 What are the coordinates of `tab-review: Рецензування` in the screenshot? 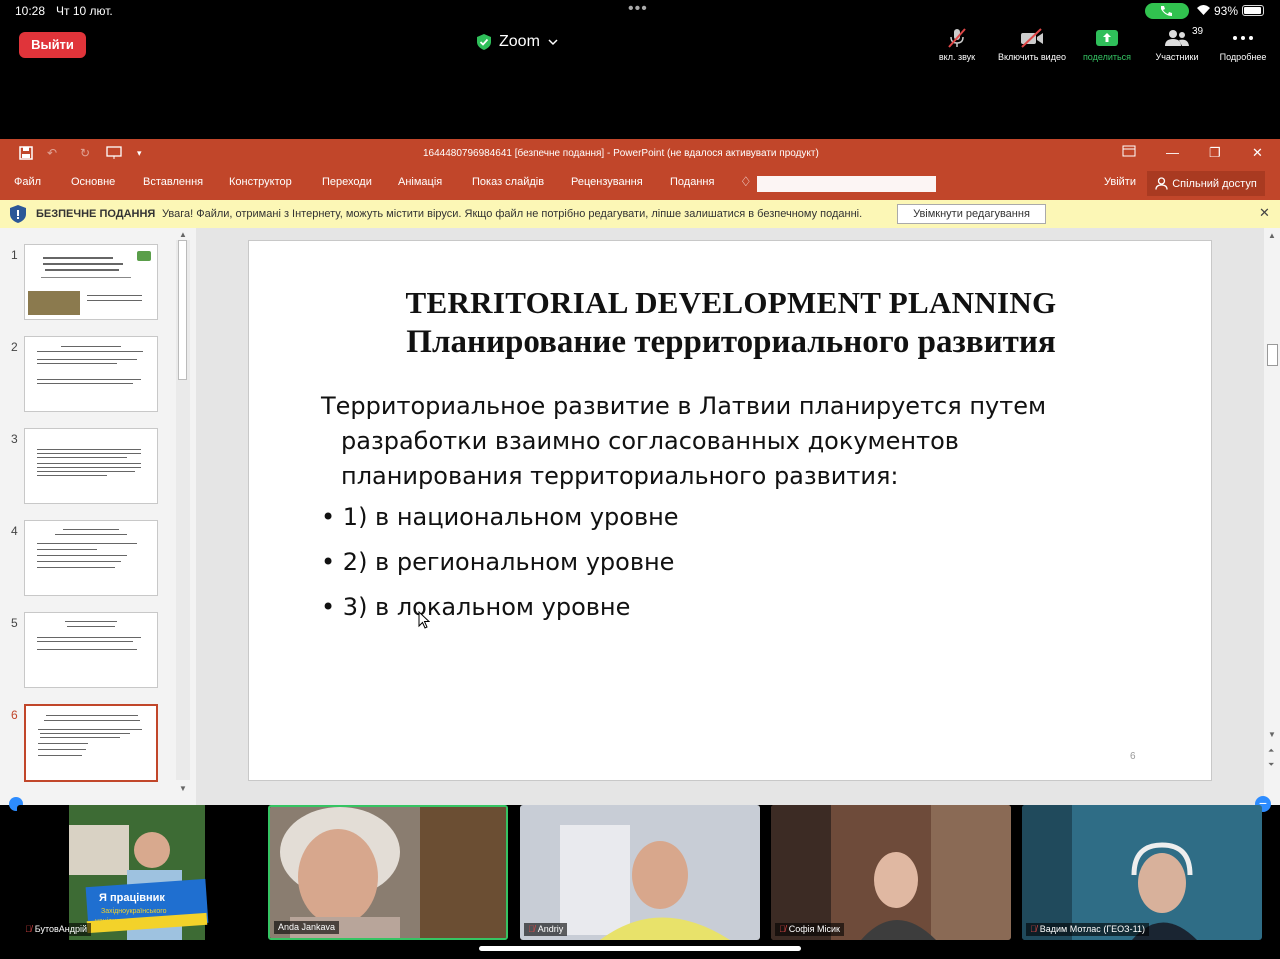 It's located at (607, 182).